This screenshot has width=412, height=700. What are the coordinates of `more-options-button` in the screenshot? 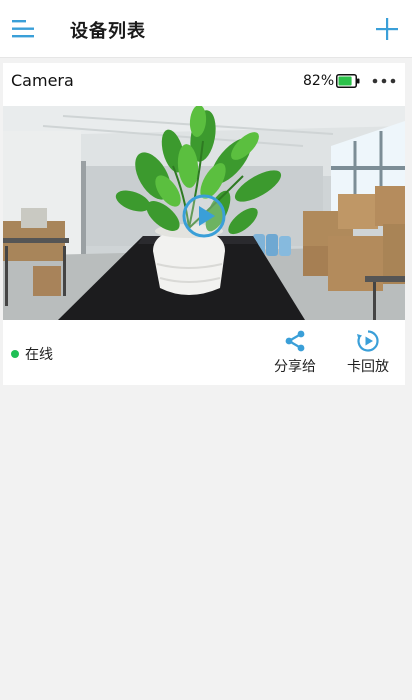 It's located at (384, 80).